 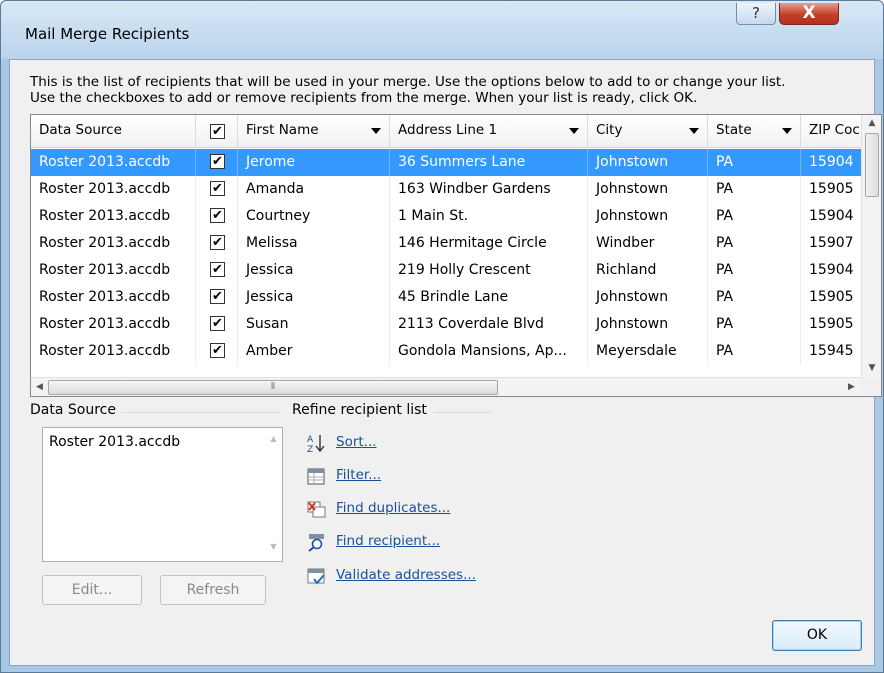 I want to click on address-cell: 1 Main St., so click(x=489, y=216).